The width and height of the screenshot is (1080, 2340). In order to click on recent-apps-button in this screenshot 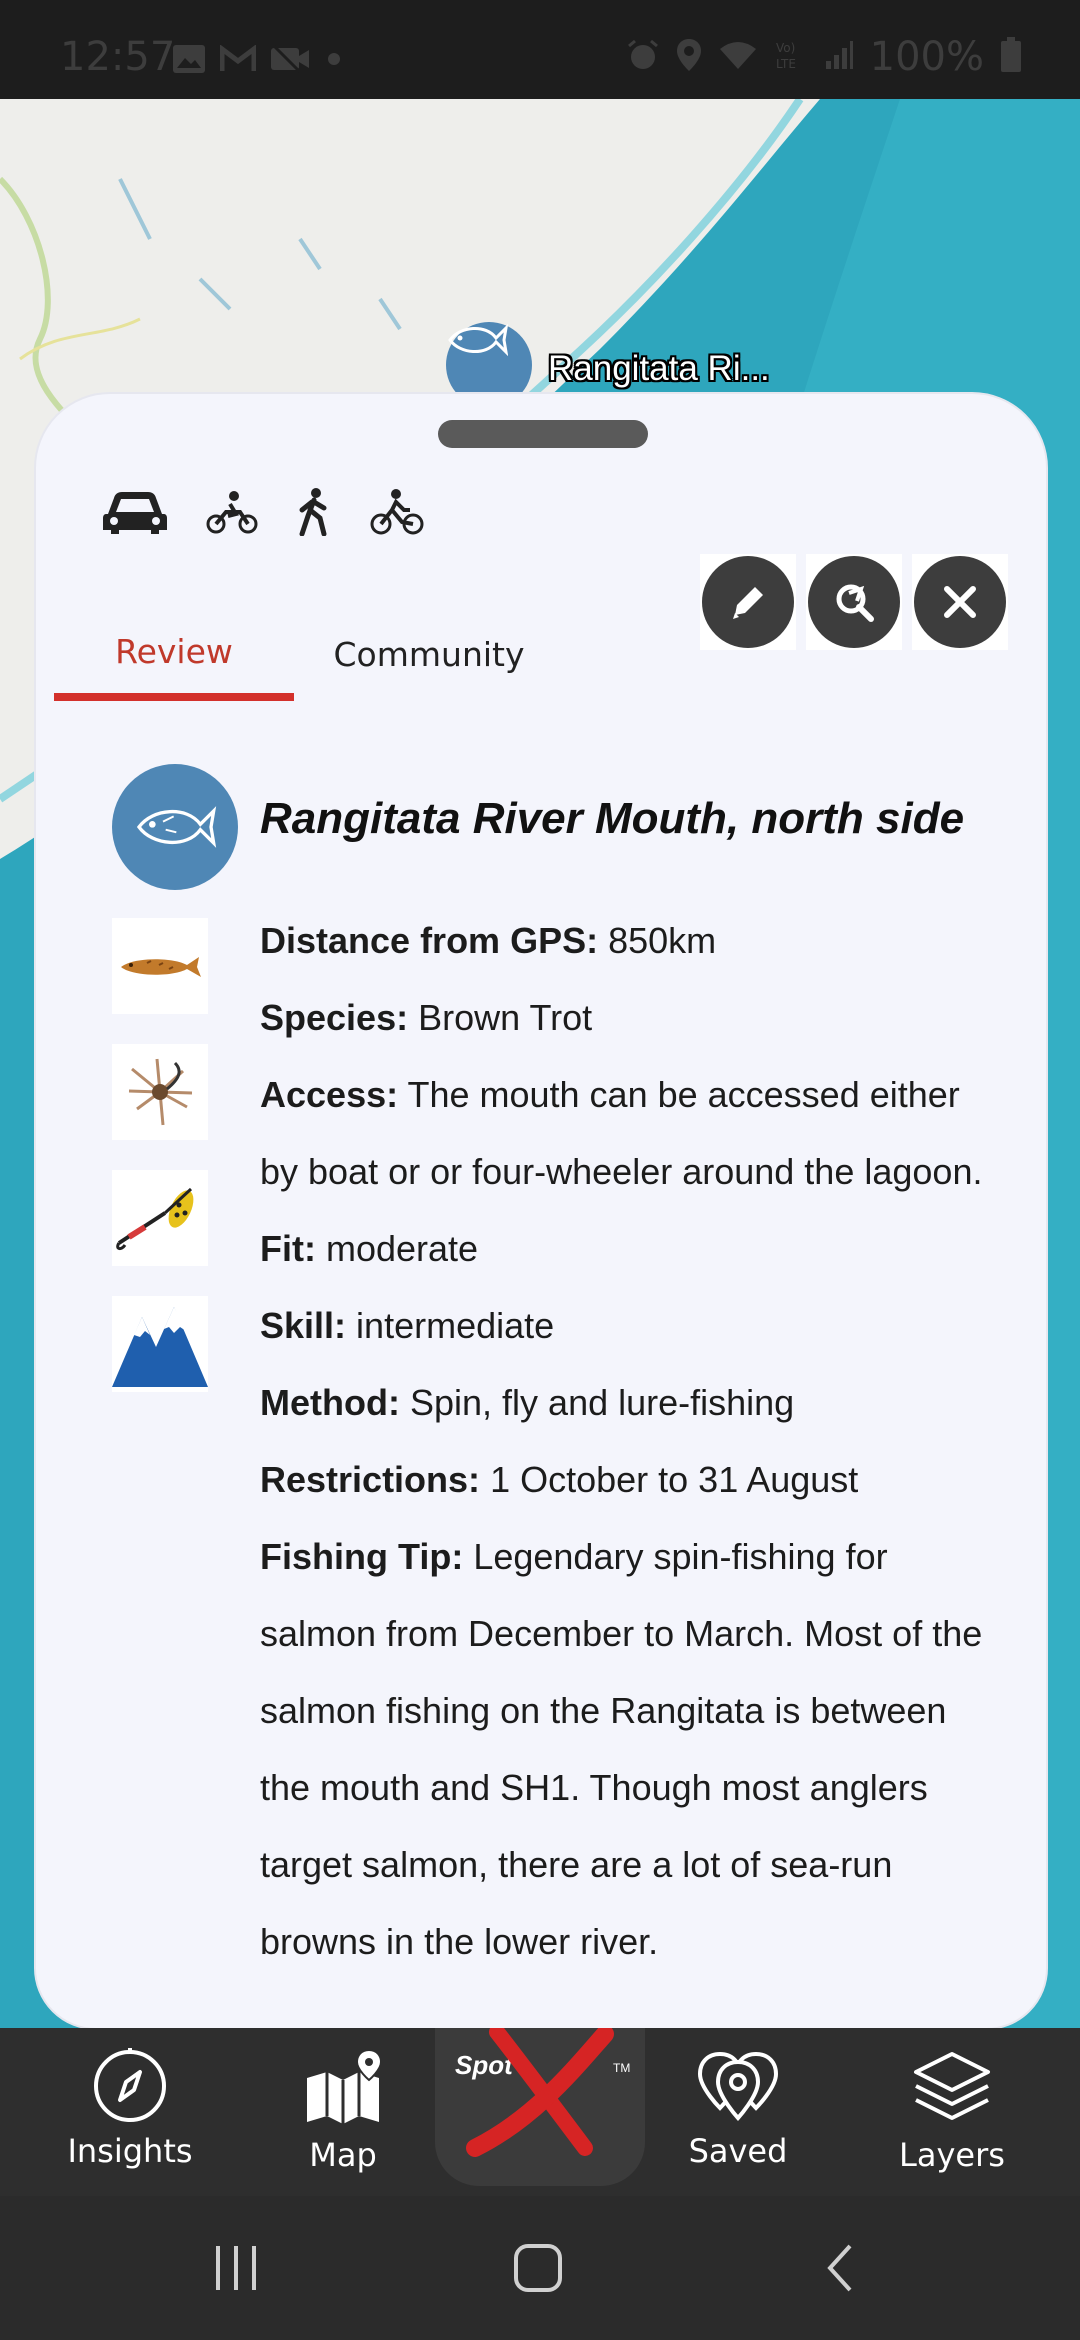, I will do `click(236, 2268)`.